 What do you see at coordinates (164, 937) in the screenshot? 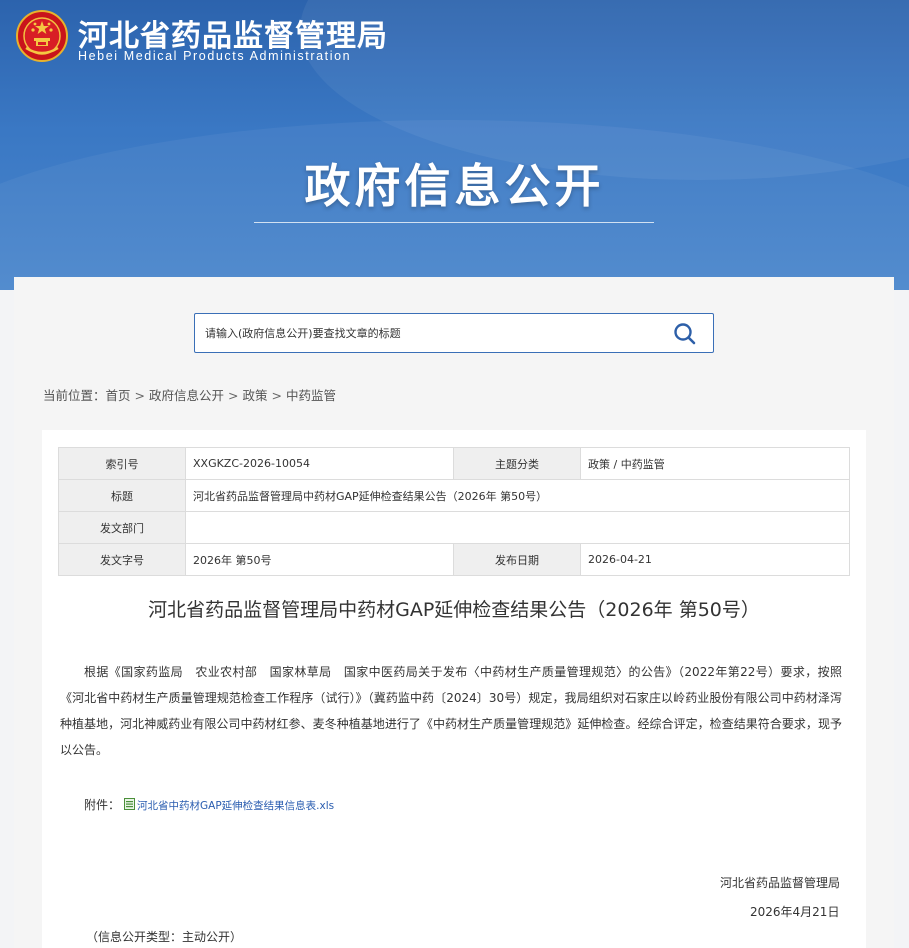
I see `disclosure-type: （信息公开类型：主动公开）` at bounding box center [164, 937].